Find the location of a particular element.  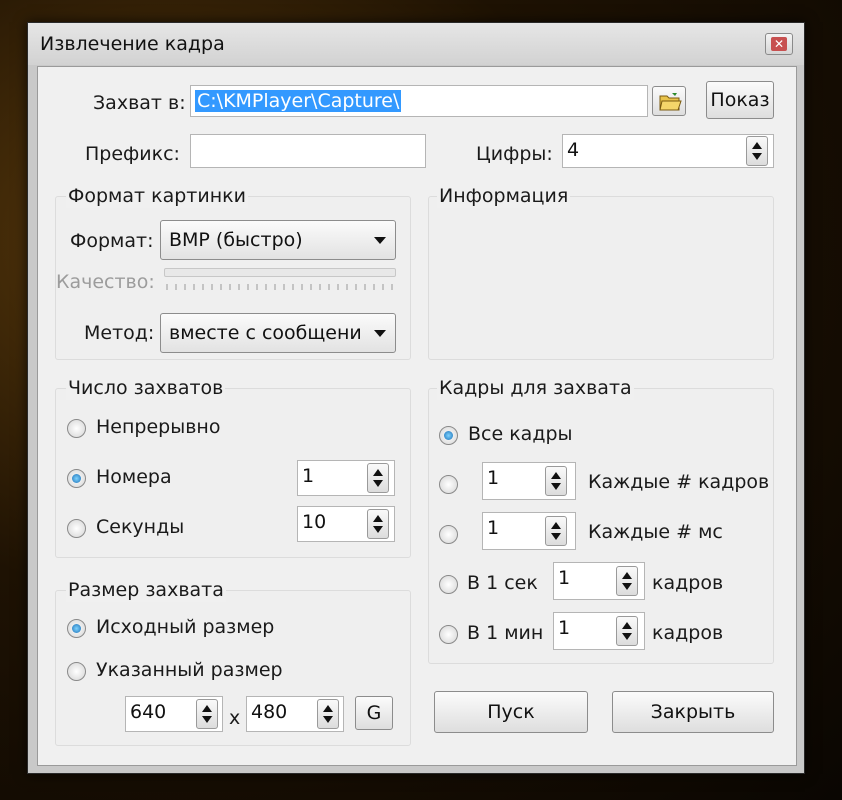

height-spinner is located at coordinates (328, 714).